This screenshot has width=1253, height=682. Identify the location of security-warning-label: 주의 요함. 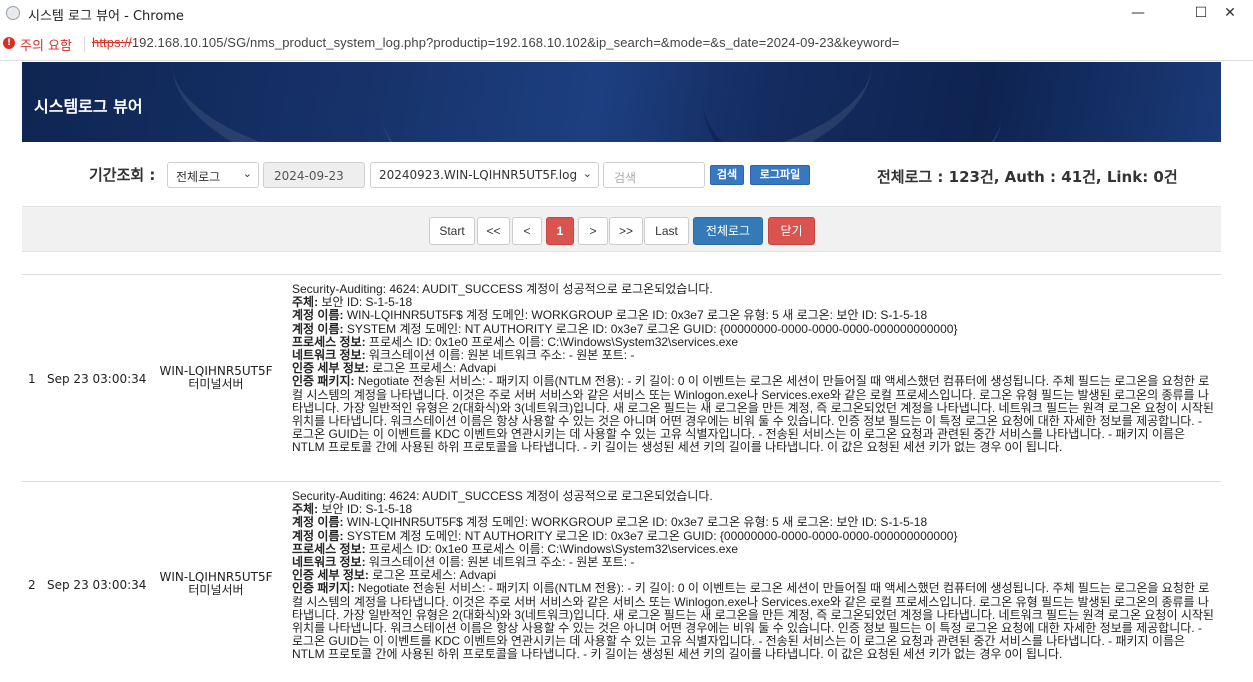
(46, 44).